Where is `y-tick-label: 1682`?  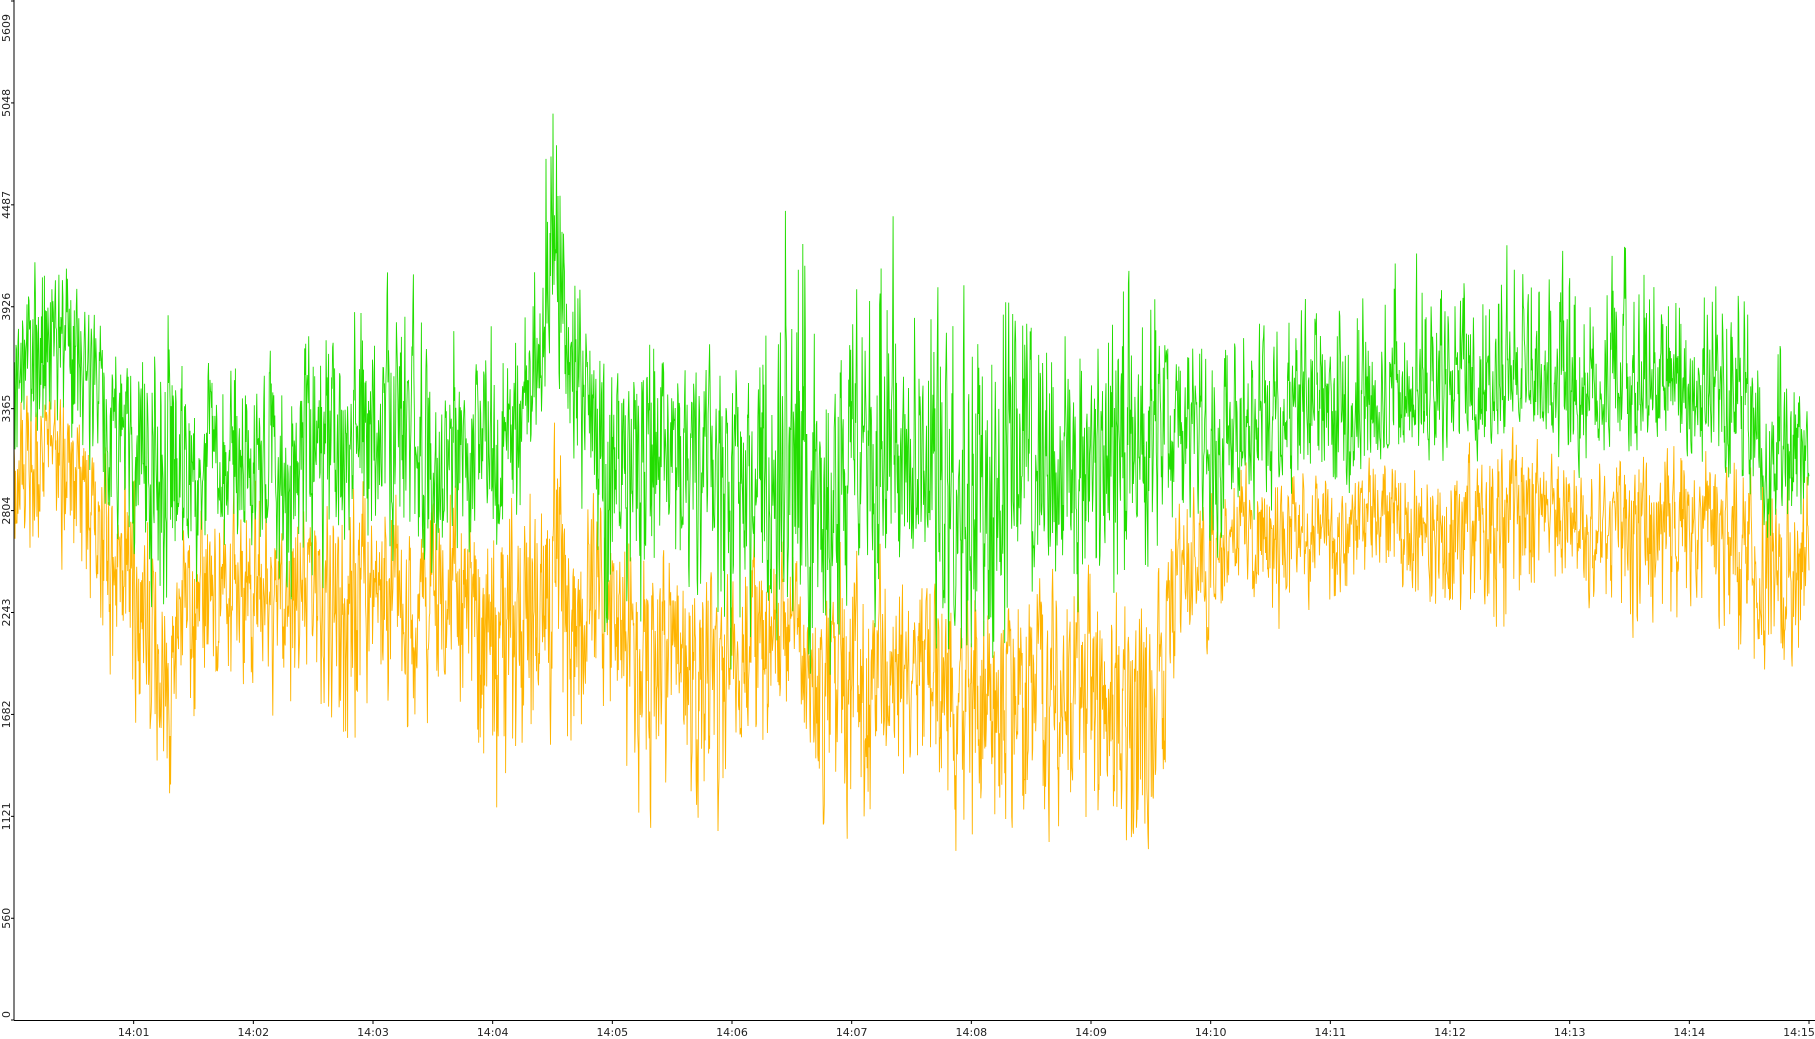 y-tick-label: 1682 is located at coordinates (6, 714).